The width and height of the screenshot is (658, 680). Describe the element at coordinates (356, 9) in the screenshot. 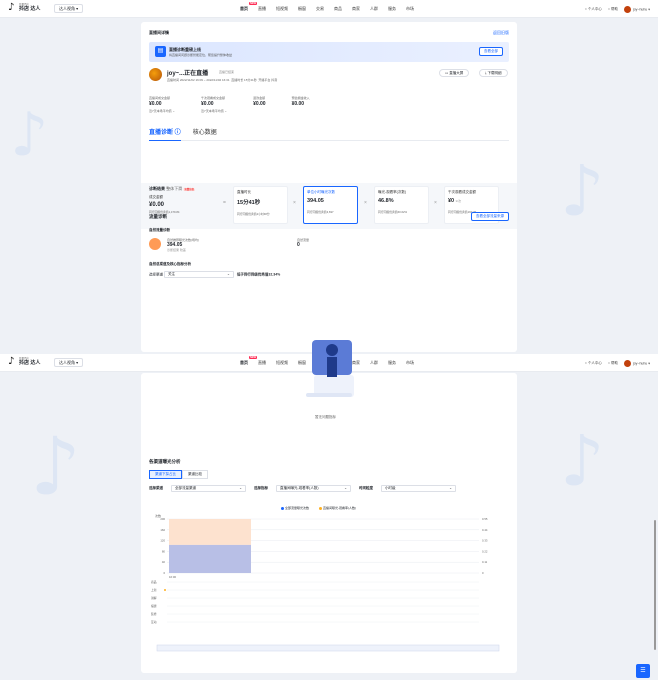

I see `nav-item-merchant: 商家` at that location.